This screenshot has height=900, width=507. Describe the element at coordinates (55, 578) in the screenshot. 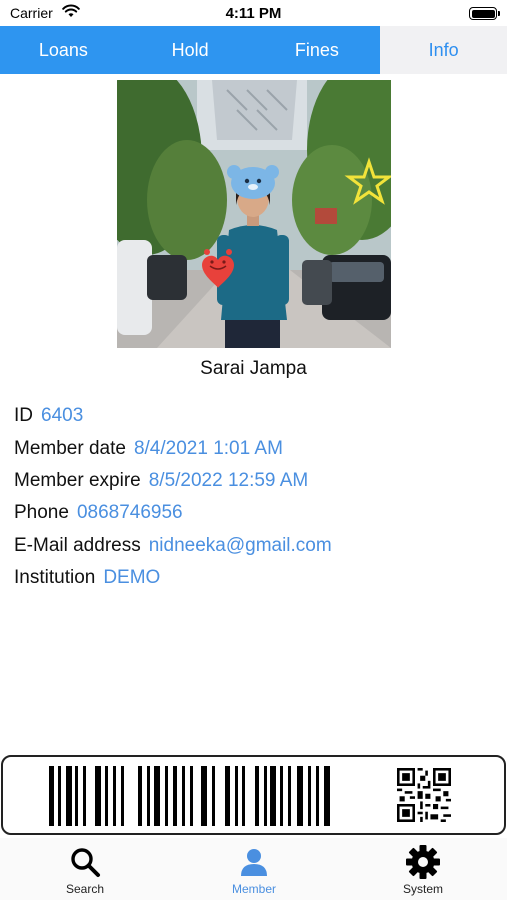

I see `info-label: Institution` at that location.